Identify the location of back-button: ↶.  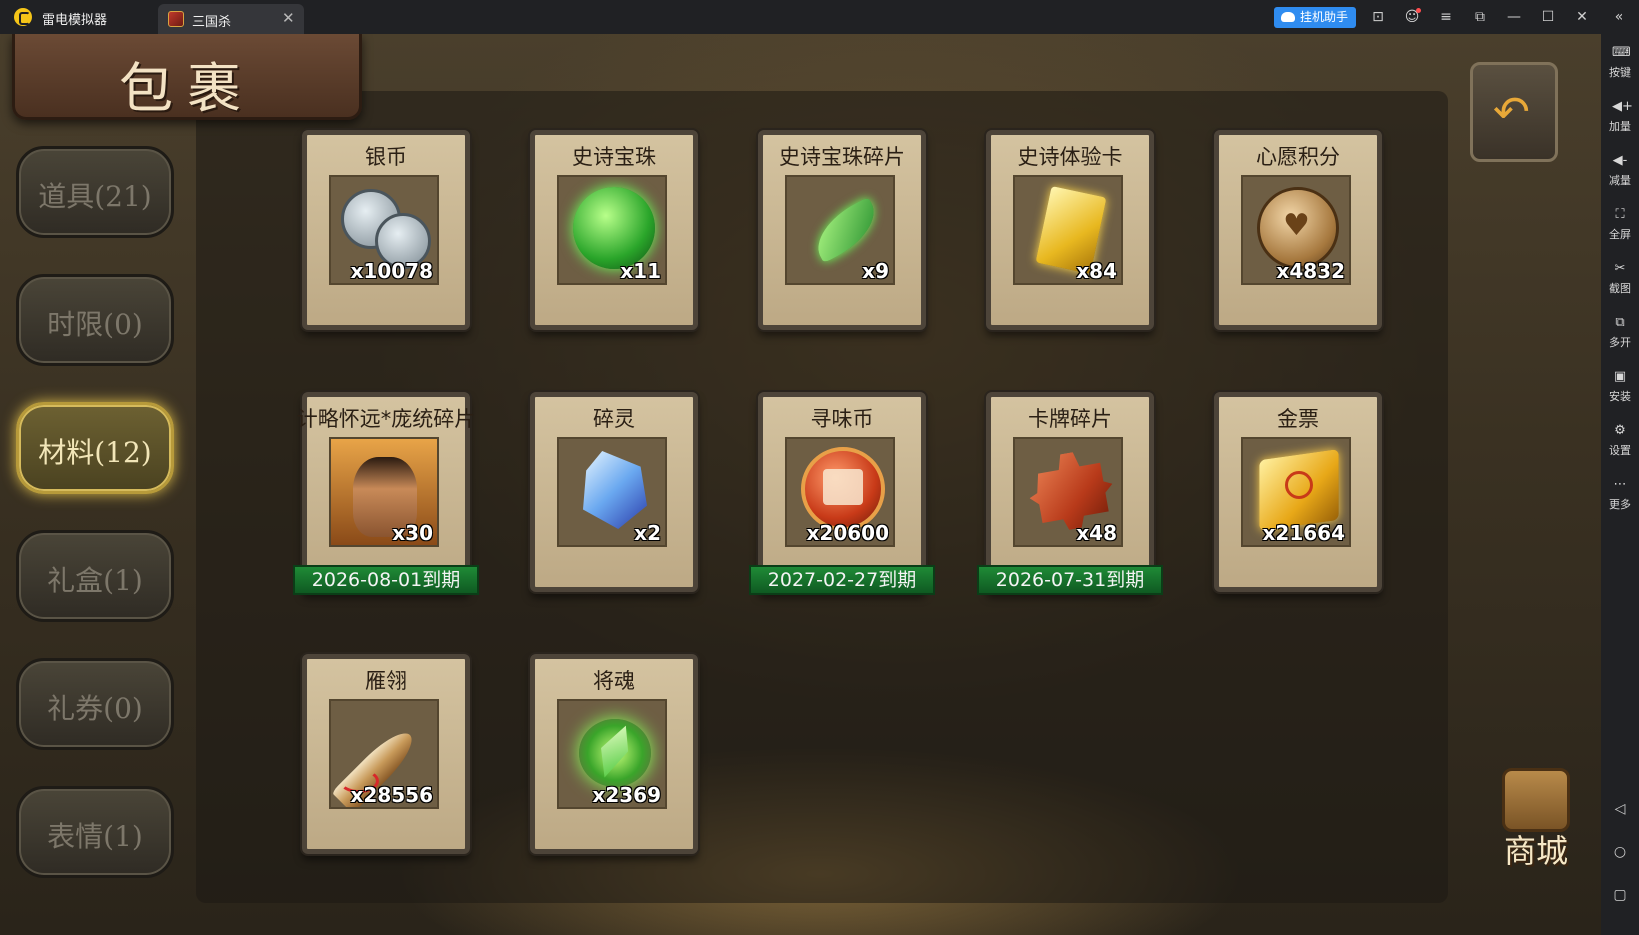
(1514, 112).